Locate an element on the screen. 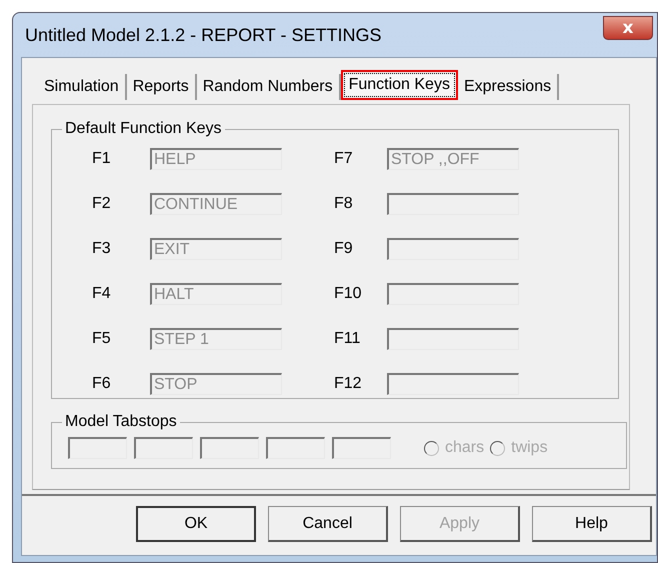 The image size is (658, 563). dialog-button: OK is located at coordinates (196, 524).